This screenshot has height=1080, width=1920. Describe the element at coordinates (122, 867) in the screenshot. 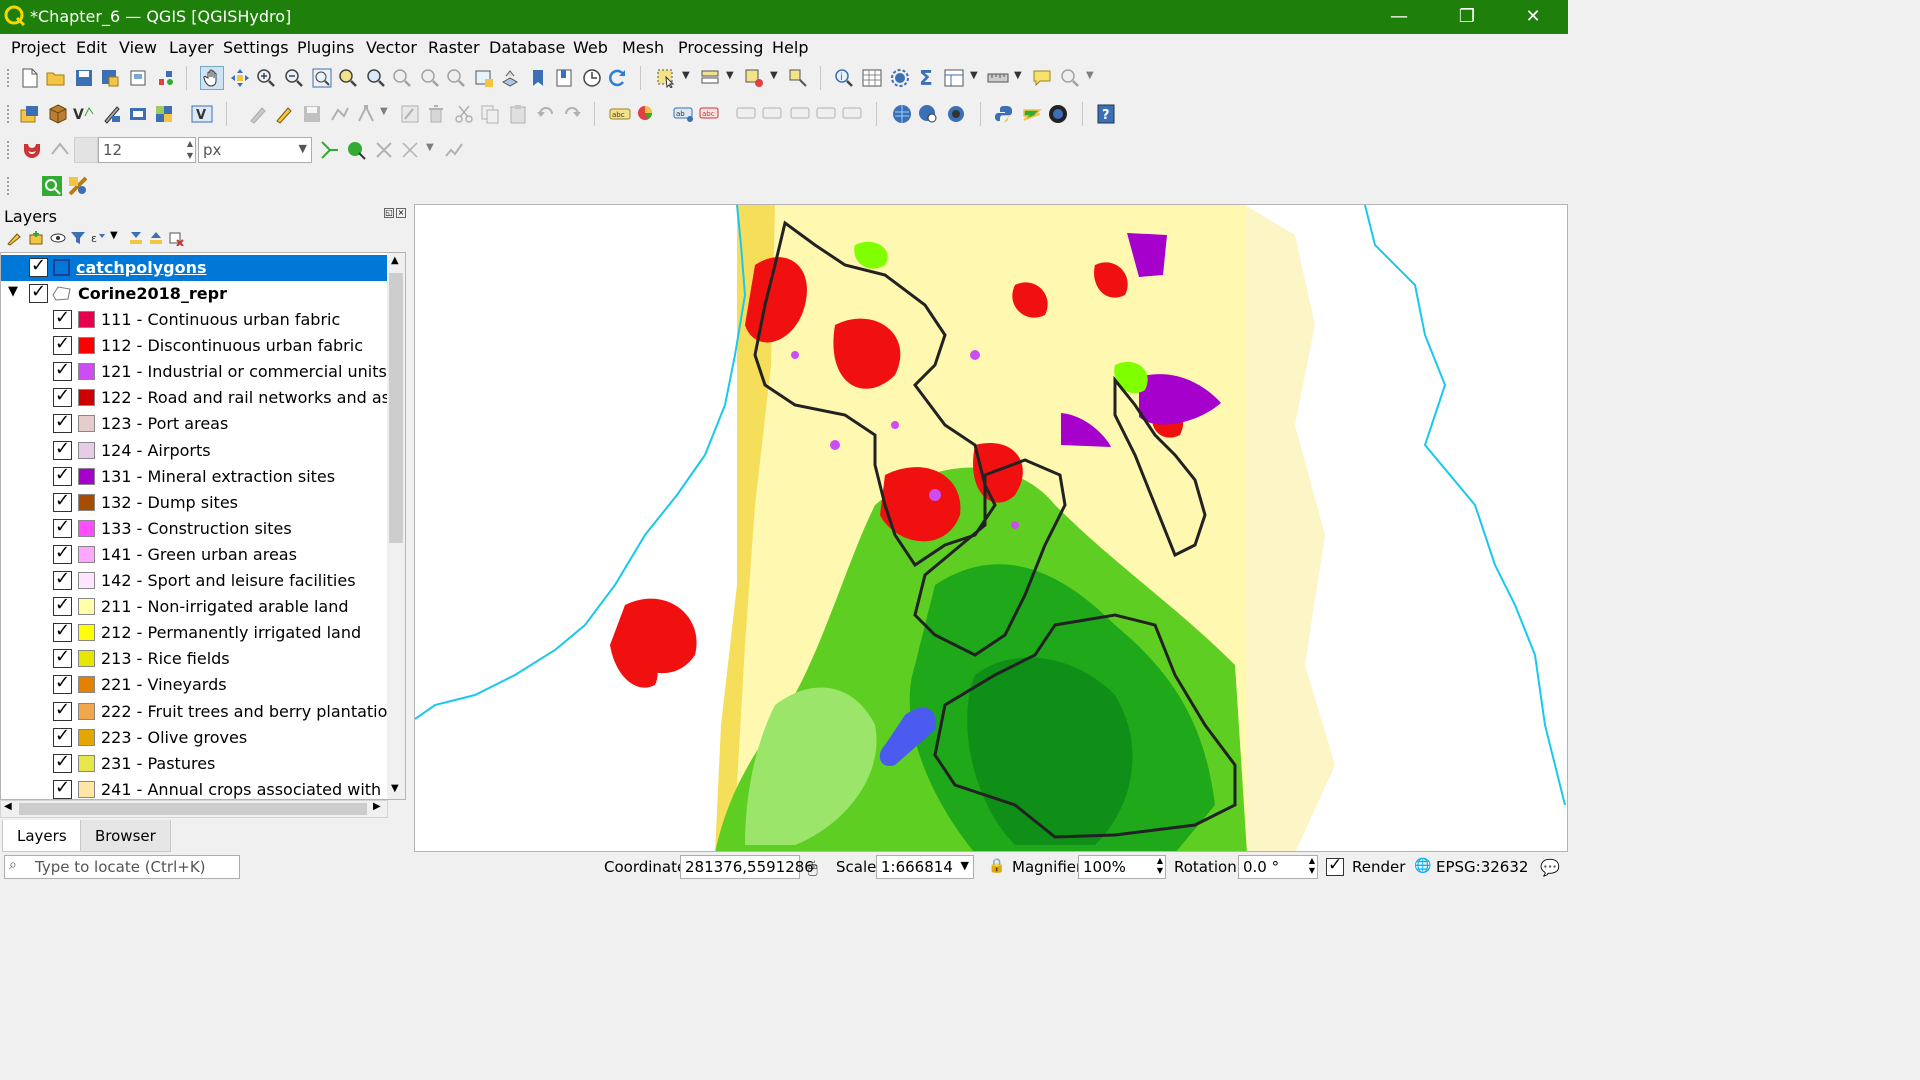

I see `locator-search-box: ⌕ Type to locate (Ctrl+K)` at that location.